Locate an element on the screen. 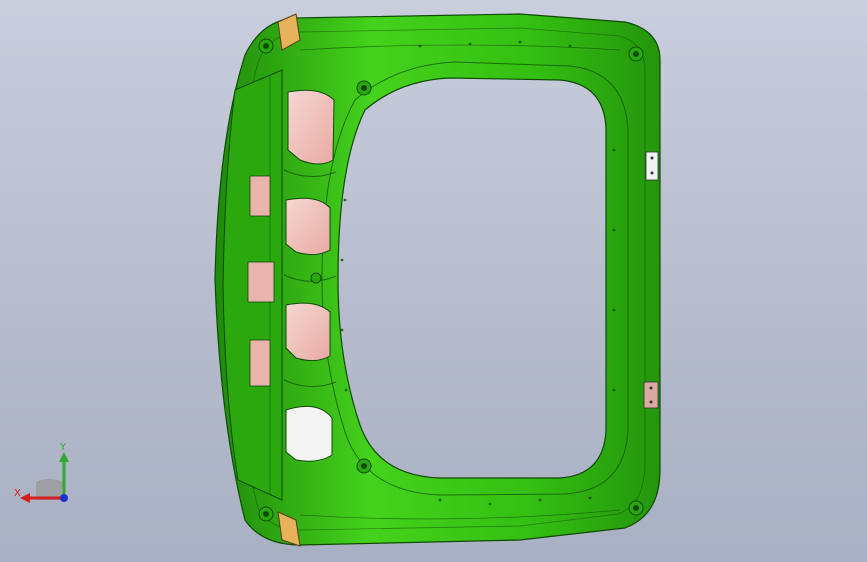 Image resolution: width=867 pixels, height=562 pixels. x-axis-label: X is located at coordinates (17, 493).